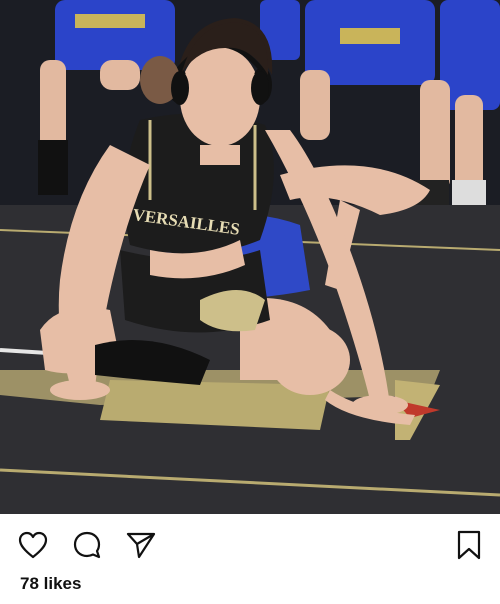  I want to click on paper-plane-icon, so click(141, 545).